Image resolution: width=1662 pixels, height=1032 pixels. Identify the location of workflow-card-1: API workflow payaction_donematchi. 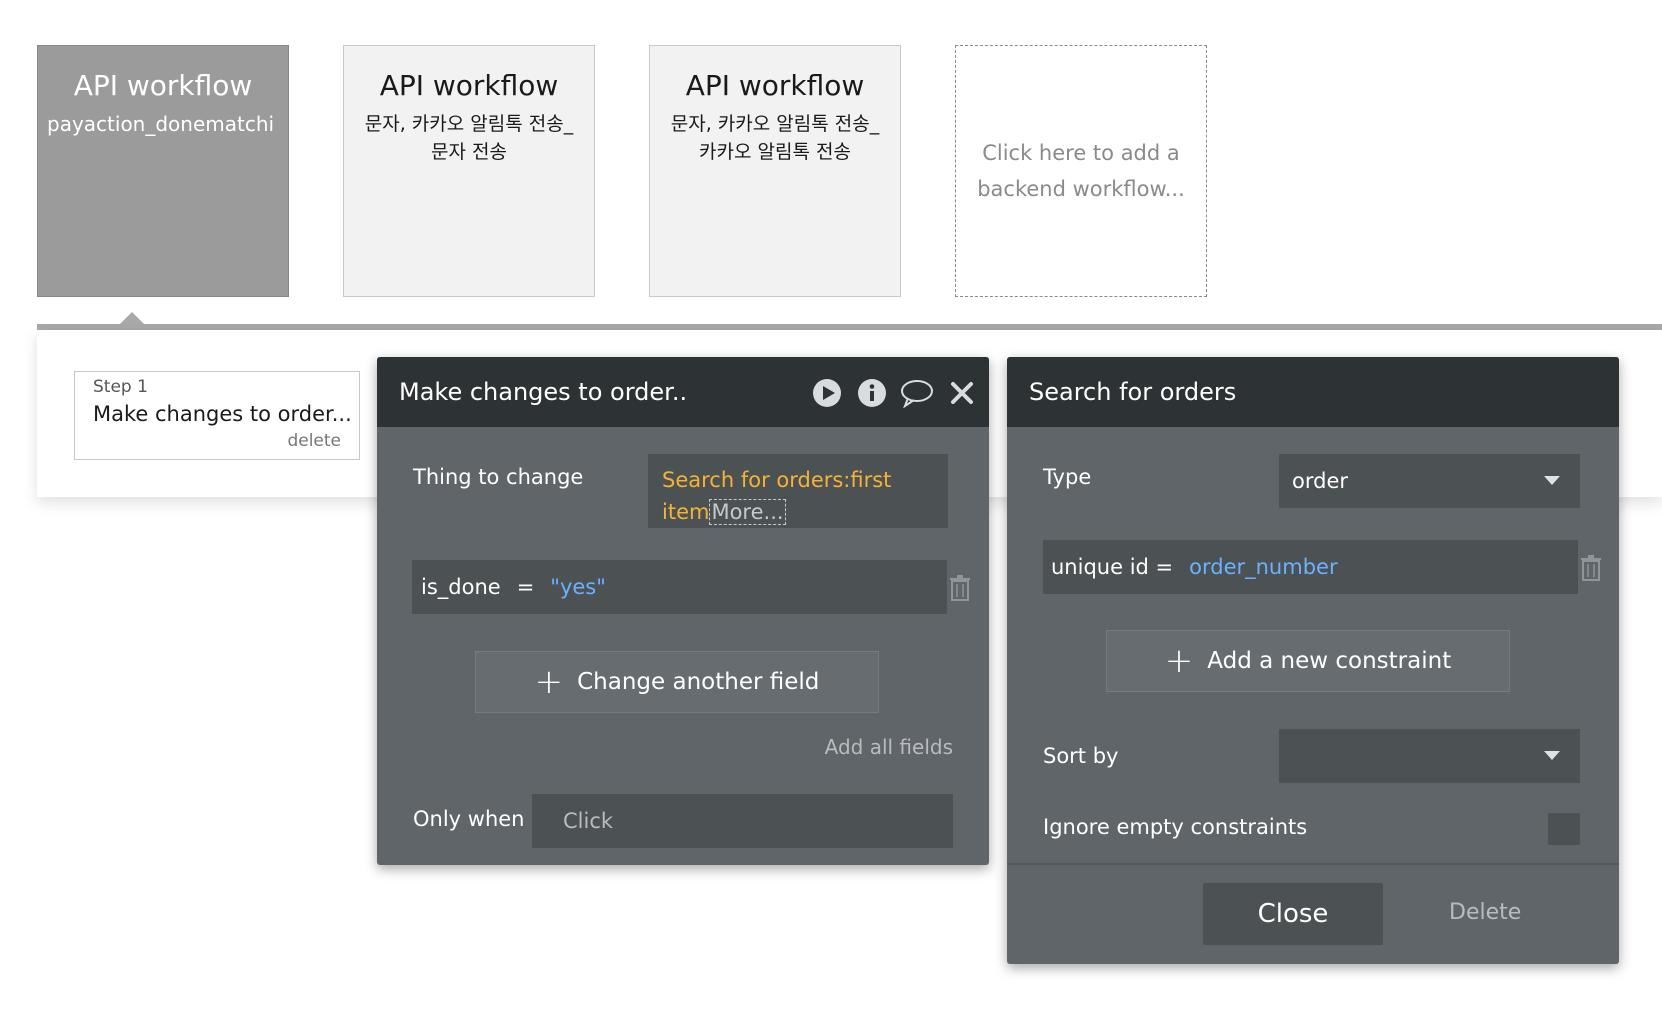
(163, 171).